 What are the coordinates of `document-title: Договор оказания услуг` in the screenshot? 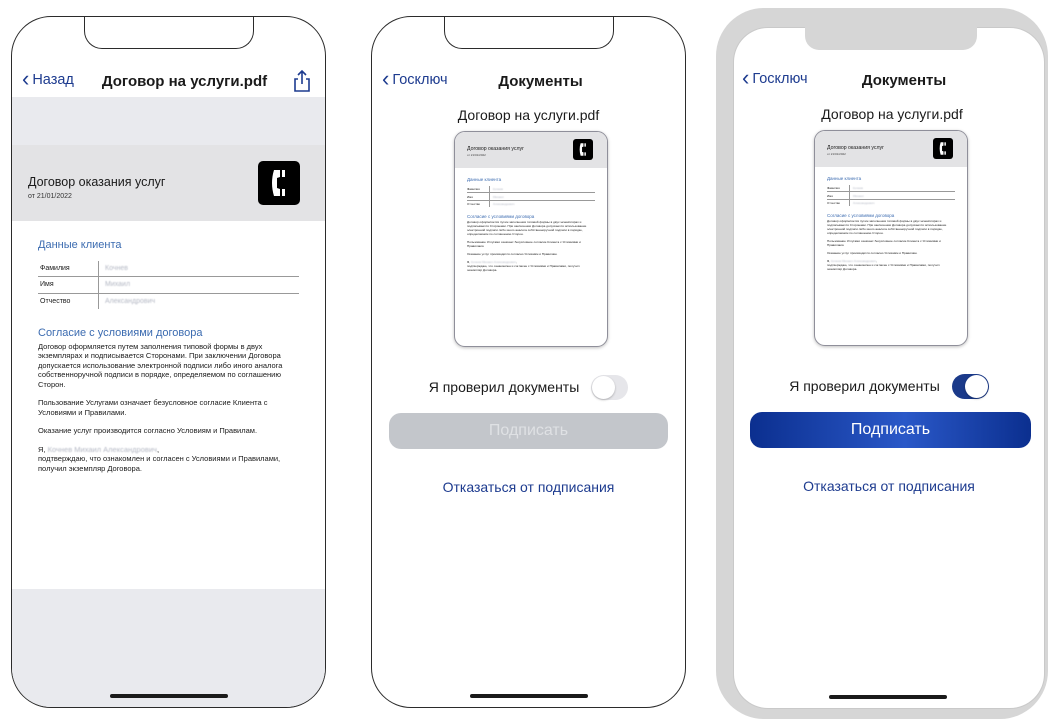 It's located at (97, 182).